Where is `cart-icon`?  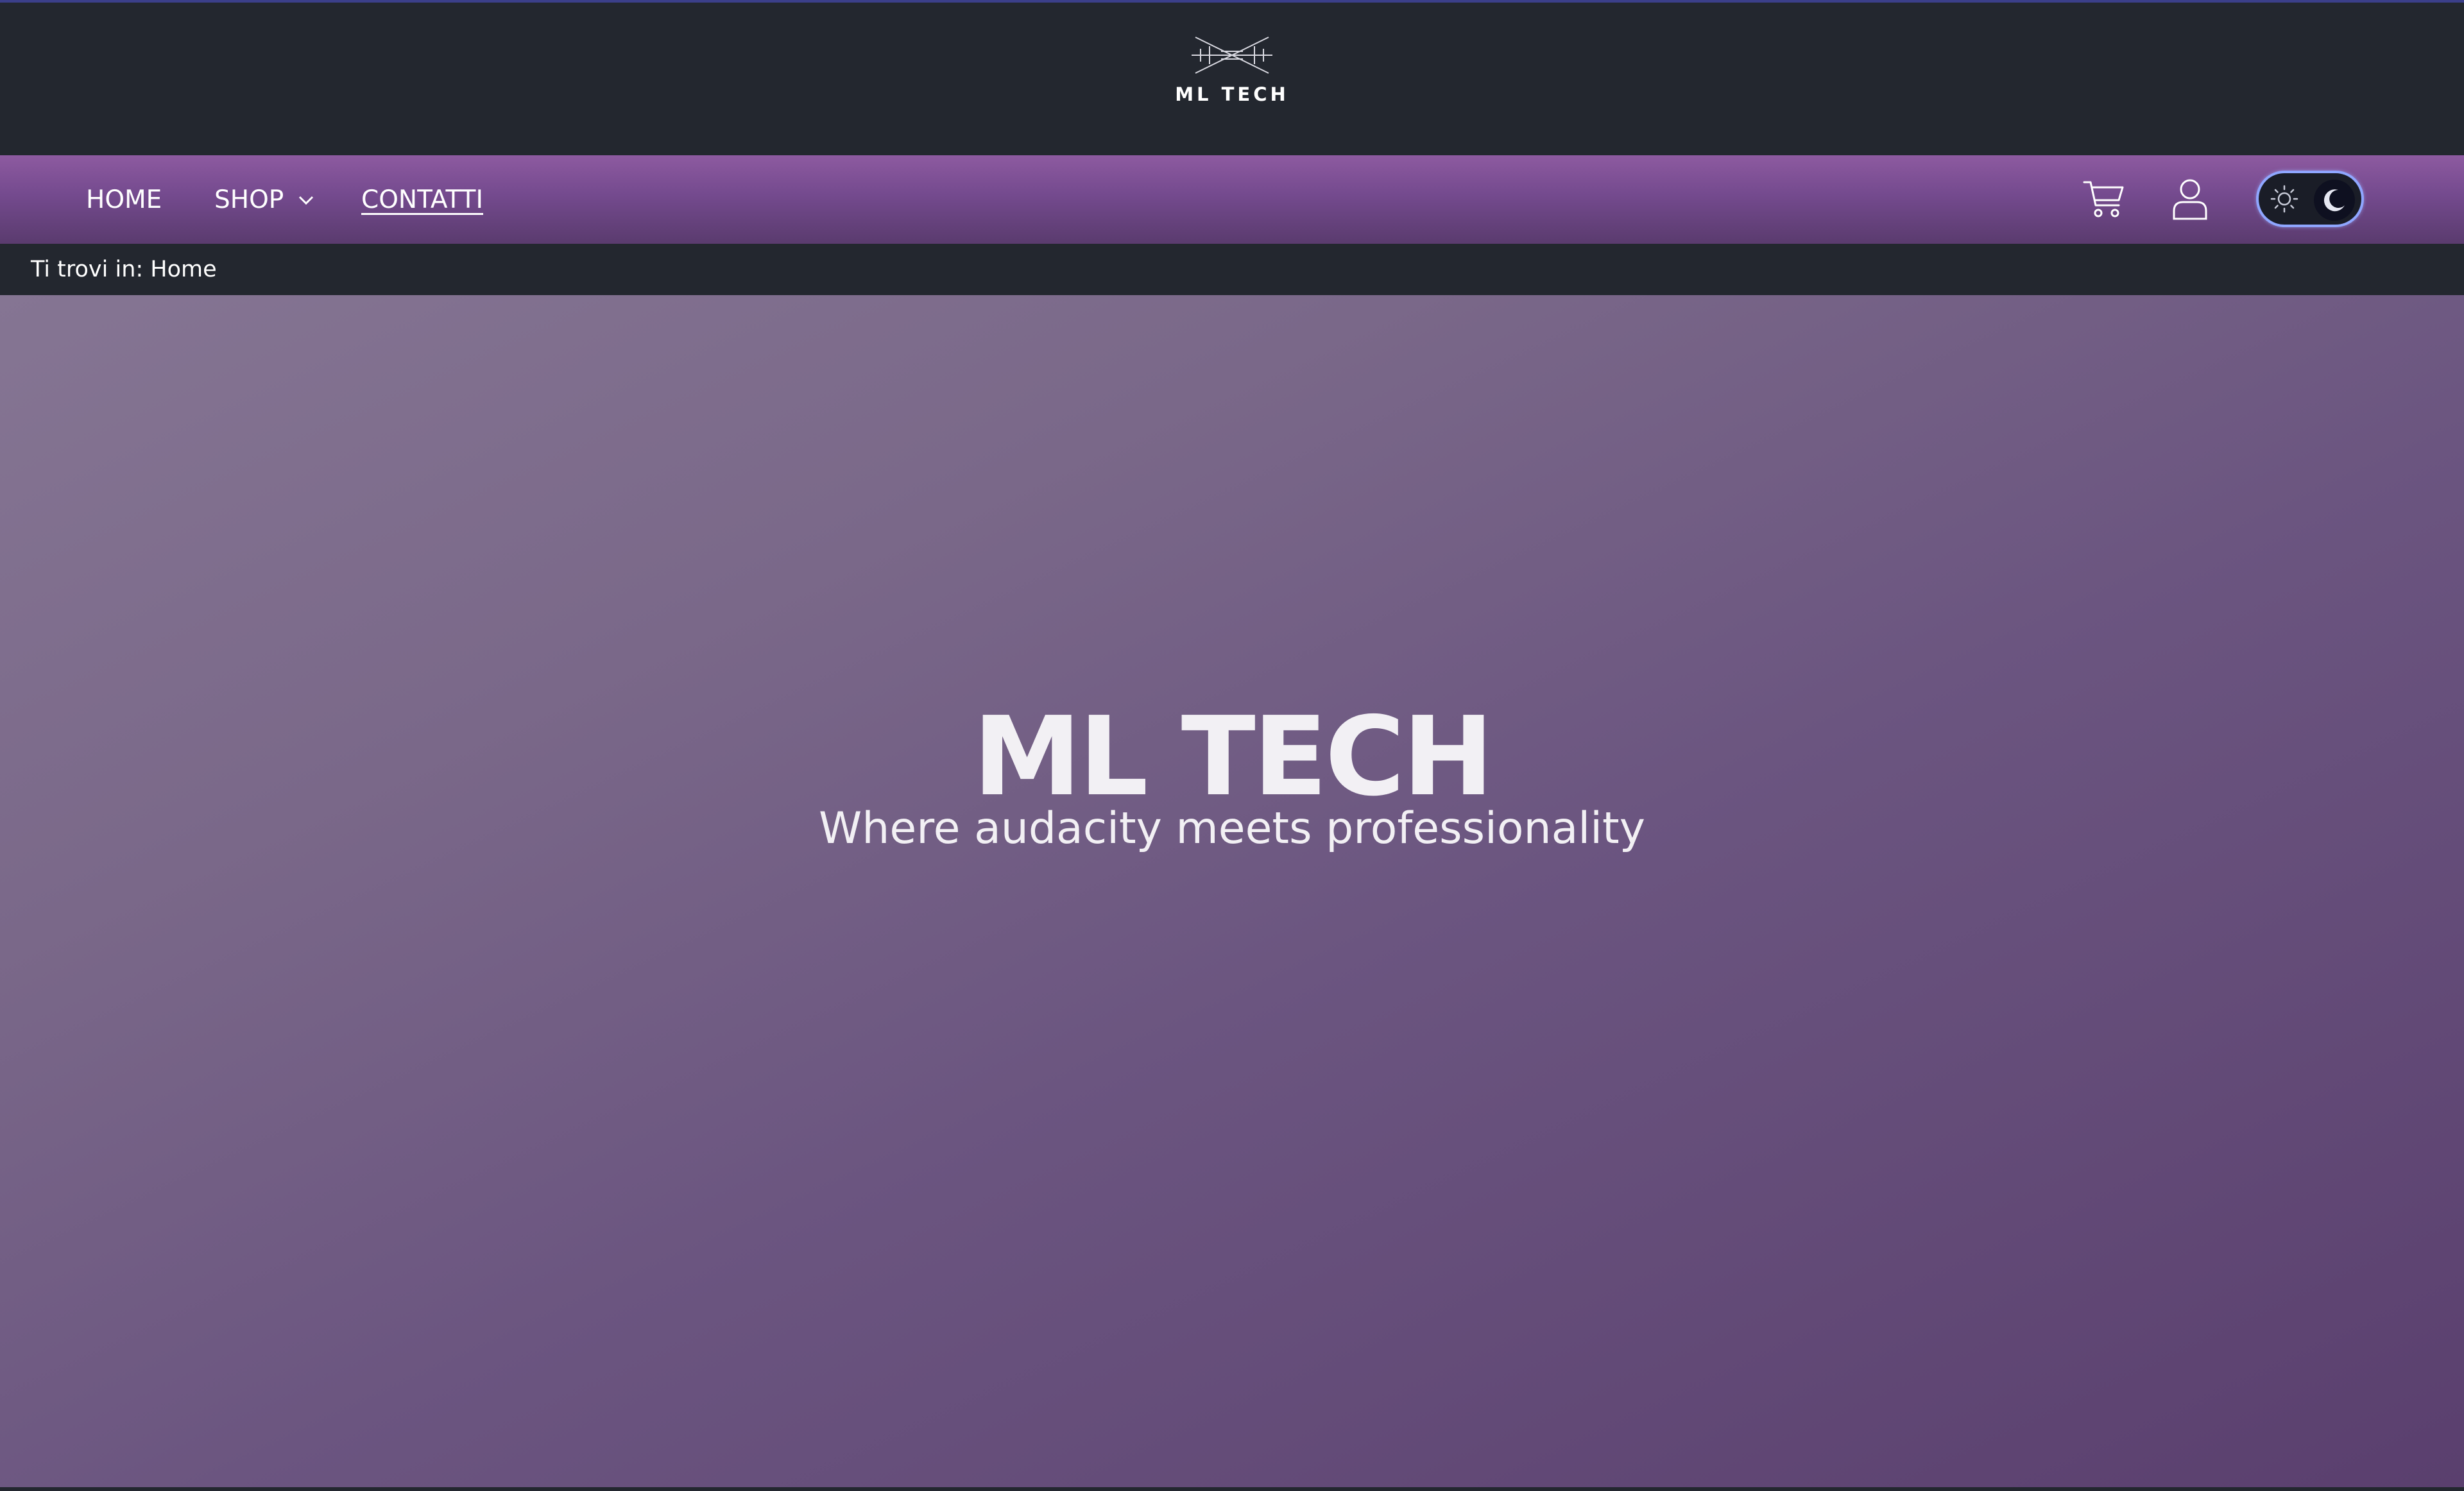
cart-icon is located at coordinates (2104, 199).